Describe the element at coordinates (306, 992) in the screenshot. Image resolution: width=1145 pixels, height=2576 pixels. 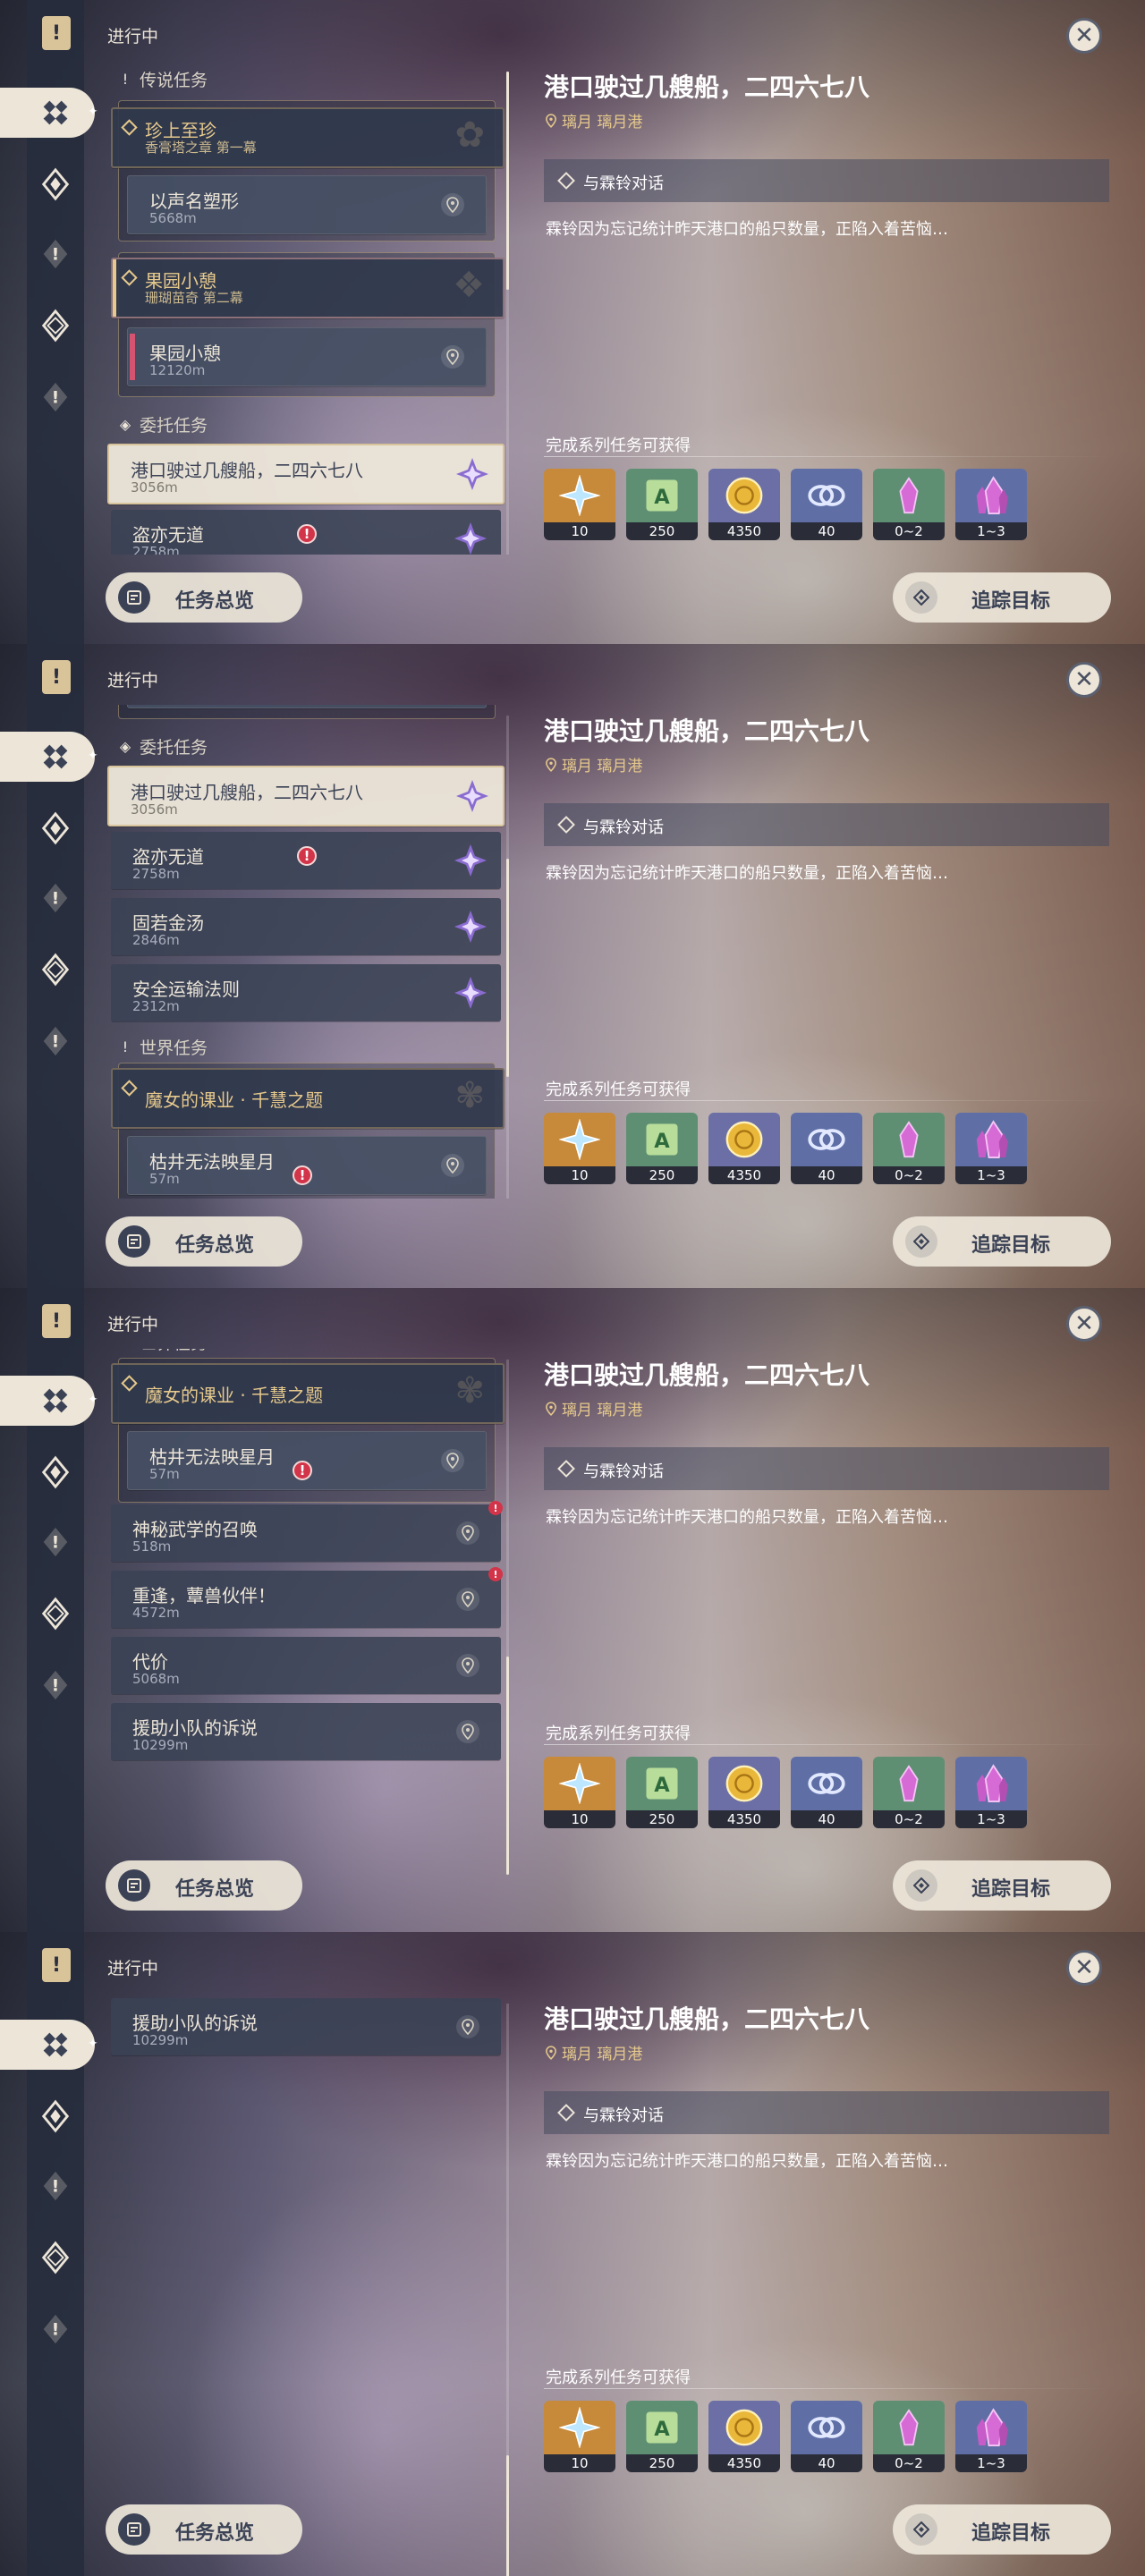
I see `commission-4-card: 安全运输法则 2312m` at that location.